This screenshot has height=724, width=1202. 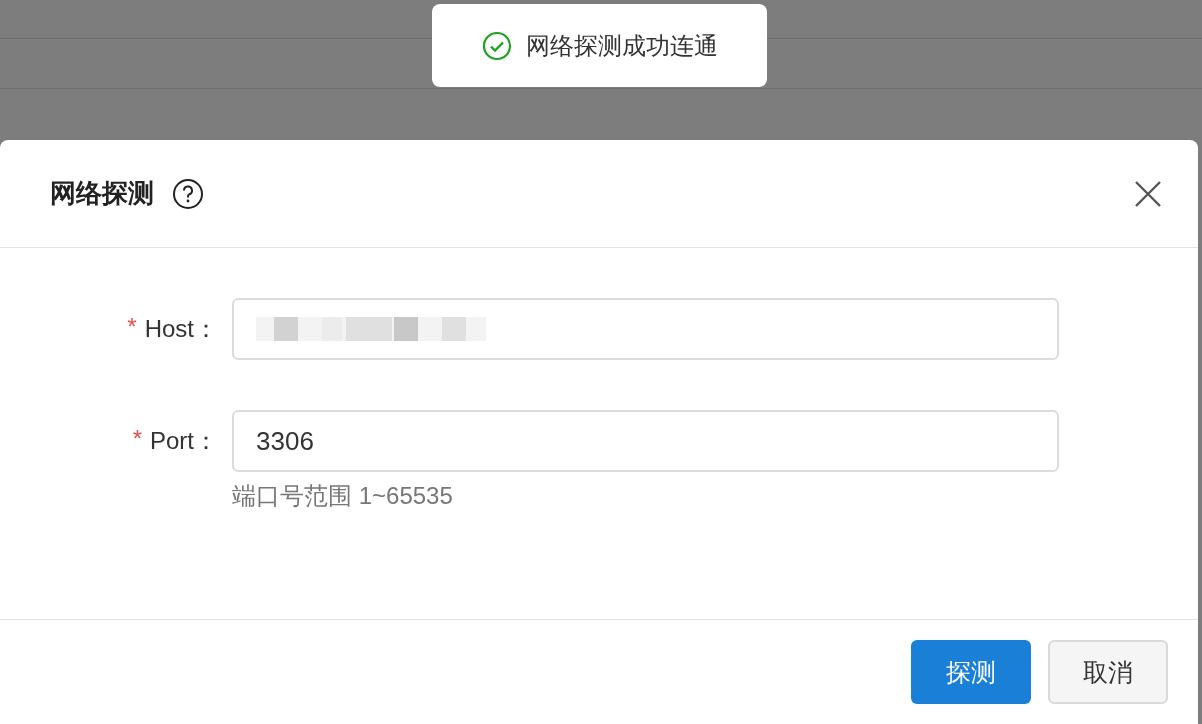 I want to click on help-text: 端口号范围 1~65535, so click(x=343, y=496).